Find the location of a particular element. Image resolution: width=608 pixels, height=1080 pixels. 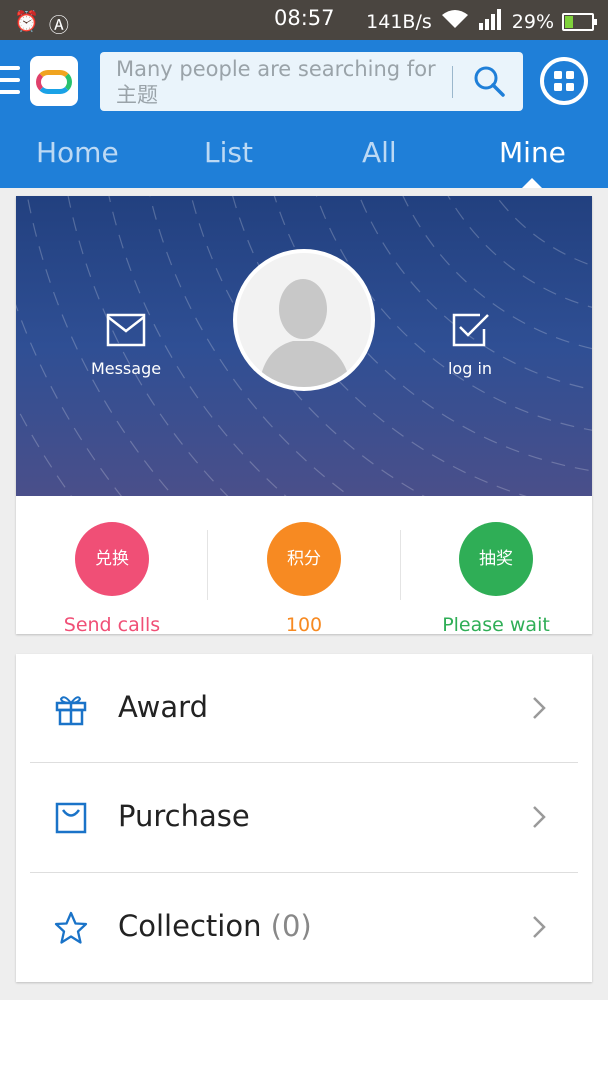

lottery-item: 抽奖 Please wait is located at coordinates (496, 579).